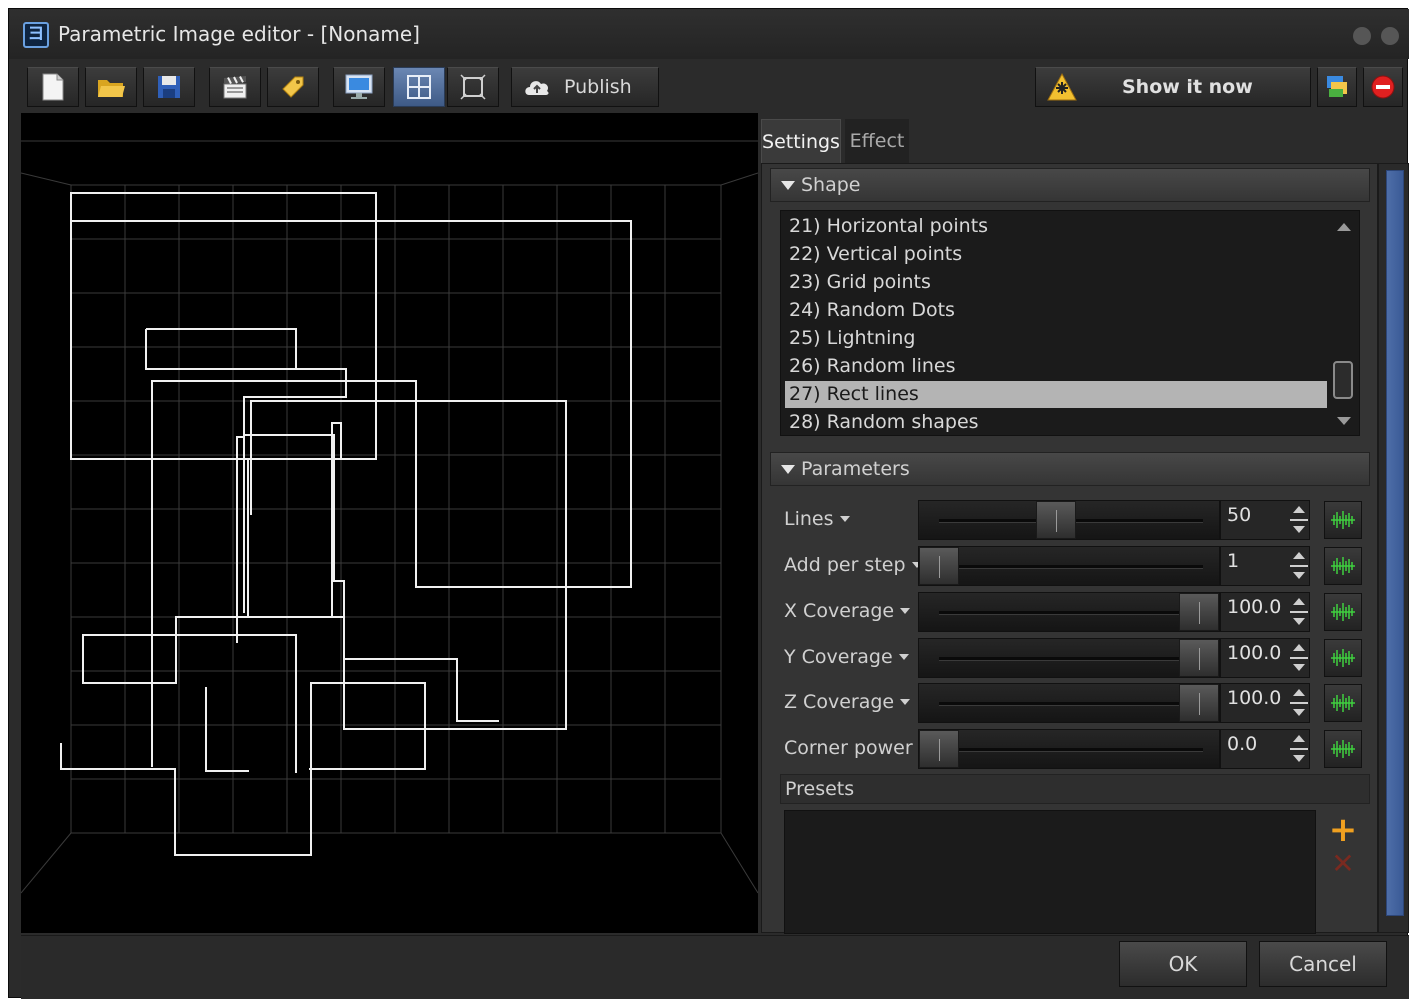 Image resolution: width=1416 pixels, height=999 pixels. I want to click on tab-settings: Settings, so click(801, 141).